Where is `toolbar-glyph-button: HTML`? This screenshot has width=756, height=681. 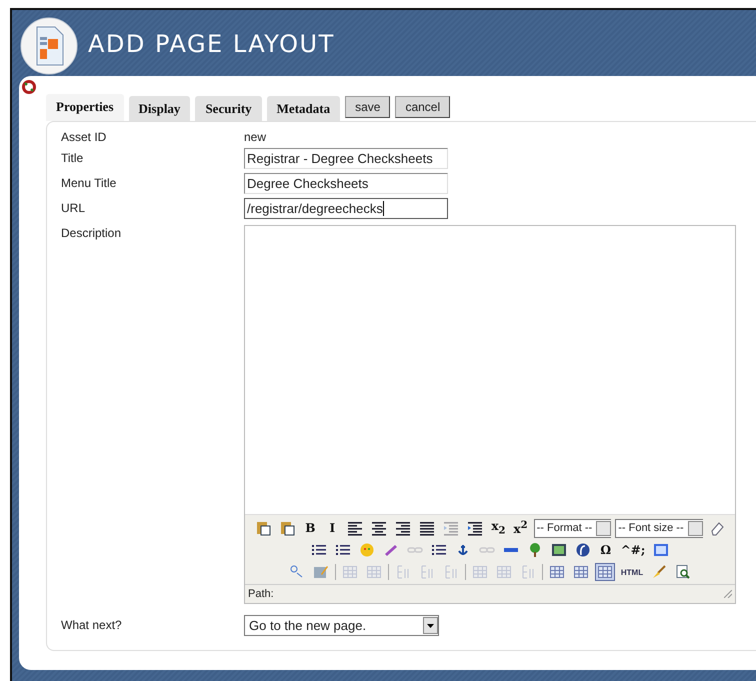
toolbar-glyph-button: HTML is located at coordinates (632, 572).